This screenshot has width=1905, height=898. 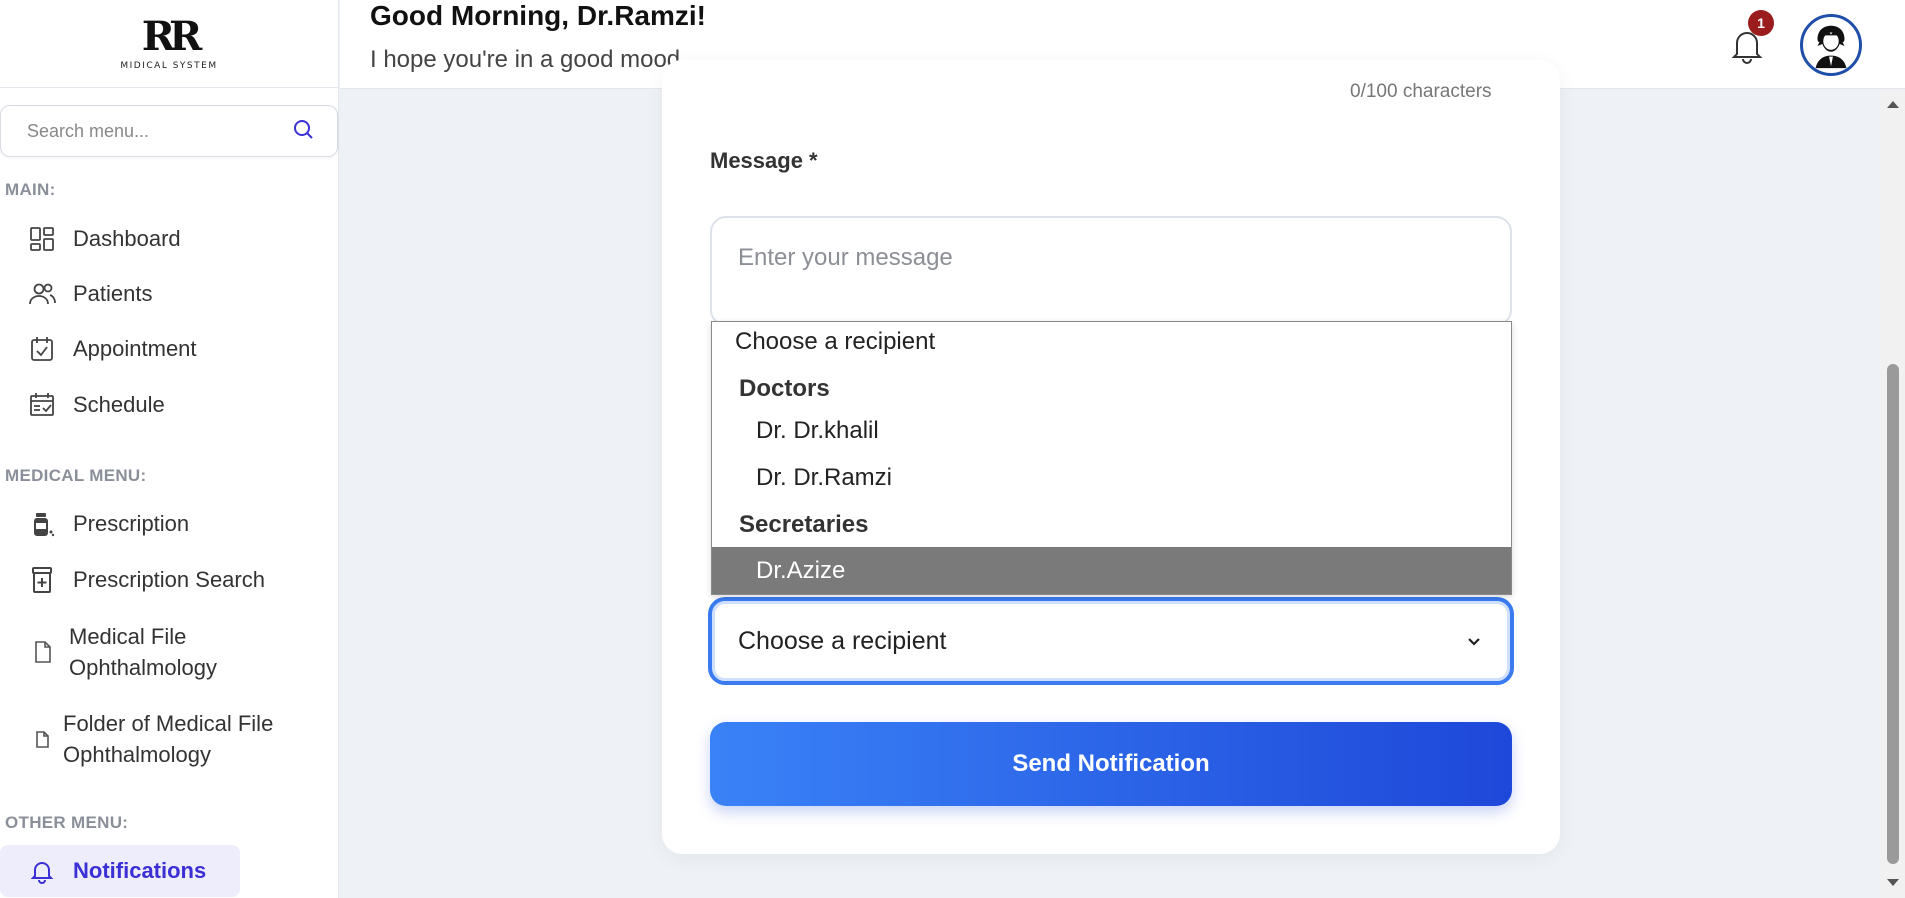 I want to click on sidebar-item-prescription: Prescription, so click(x=167, y=524).